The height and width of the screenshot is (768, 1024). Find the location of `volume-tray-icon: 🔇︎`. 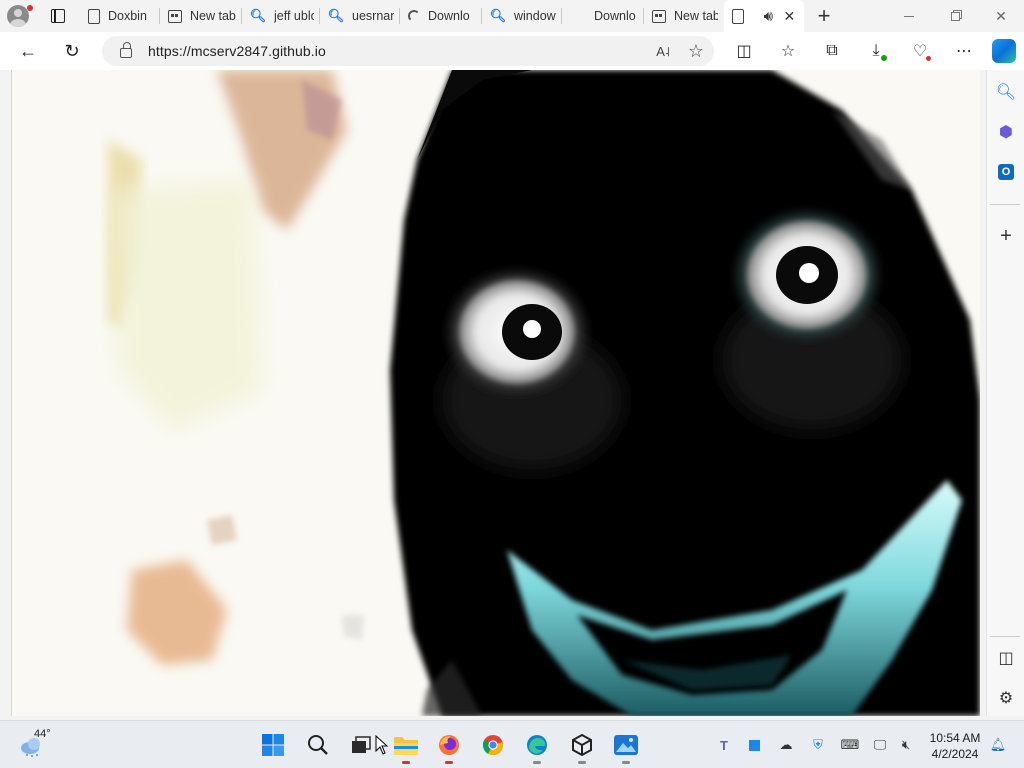

volume-tray-icon: 🔇︎ is located at coordinates (906, 745).